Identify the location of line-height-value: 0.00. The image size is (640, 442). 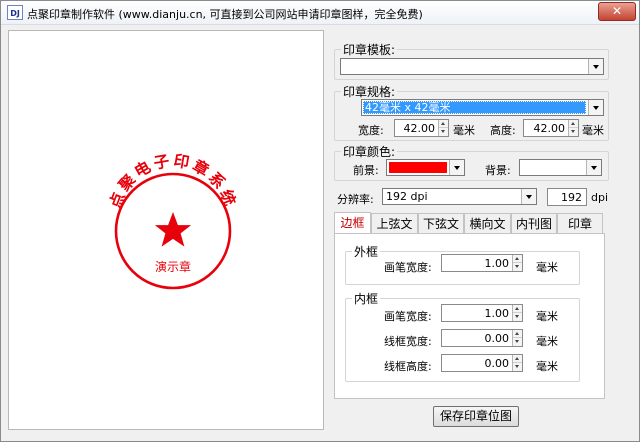
(497, 363).